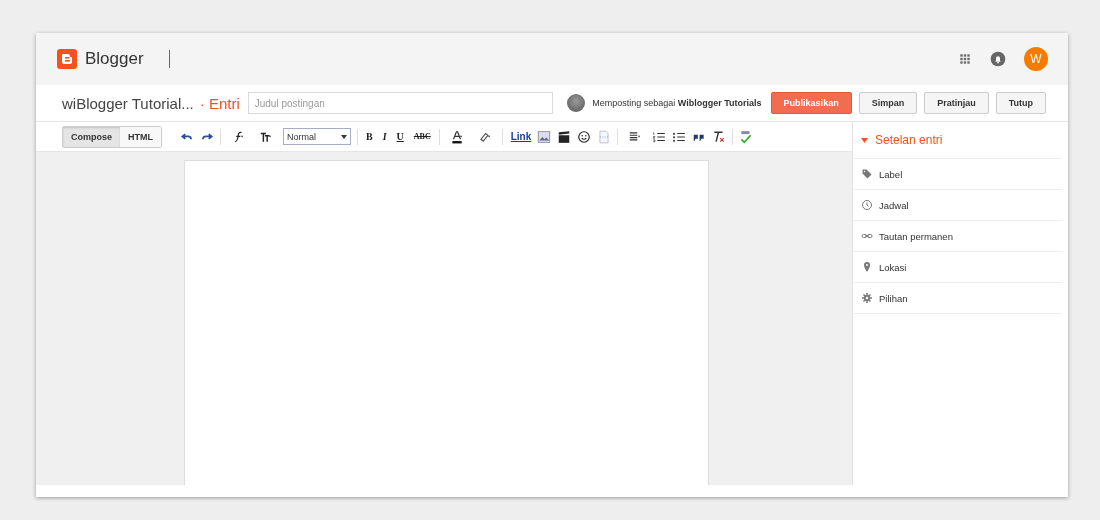 The width and height of the screenshot is (1100, 520). Describe the element at coordinates (584, 136) in the screenshot. I see `emoji-icon` at that location.